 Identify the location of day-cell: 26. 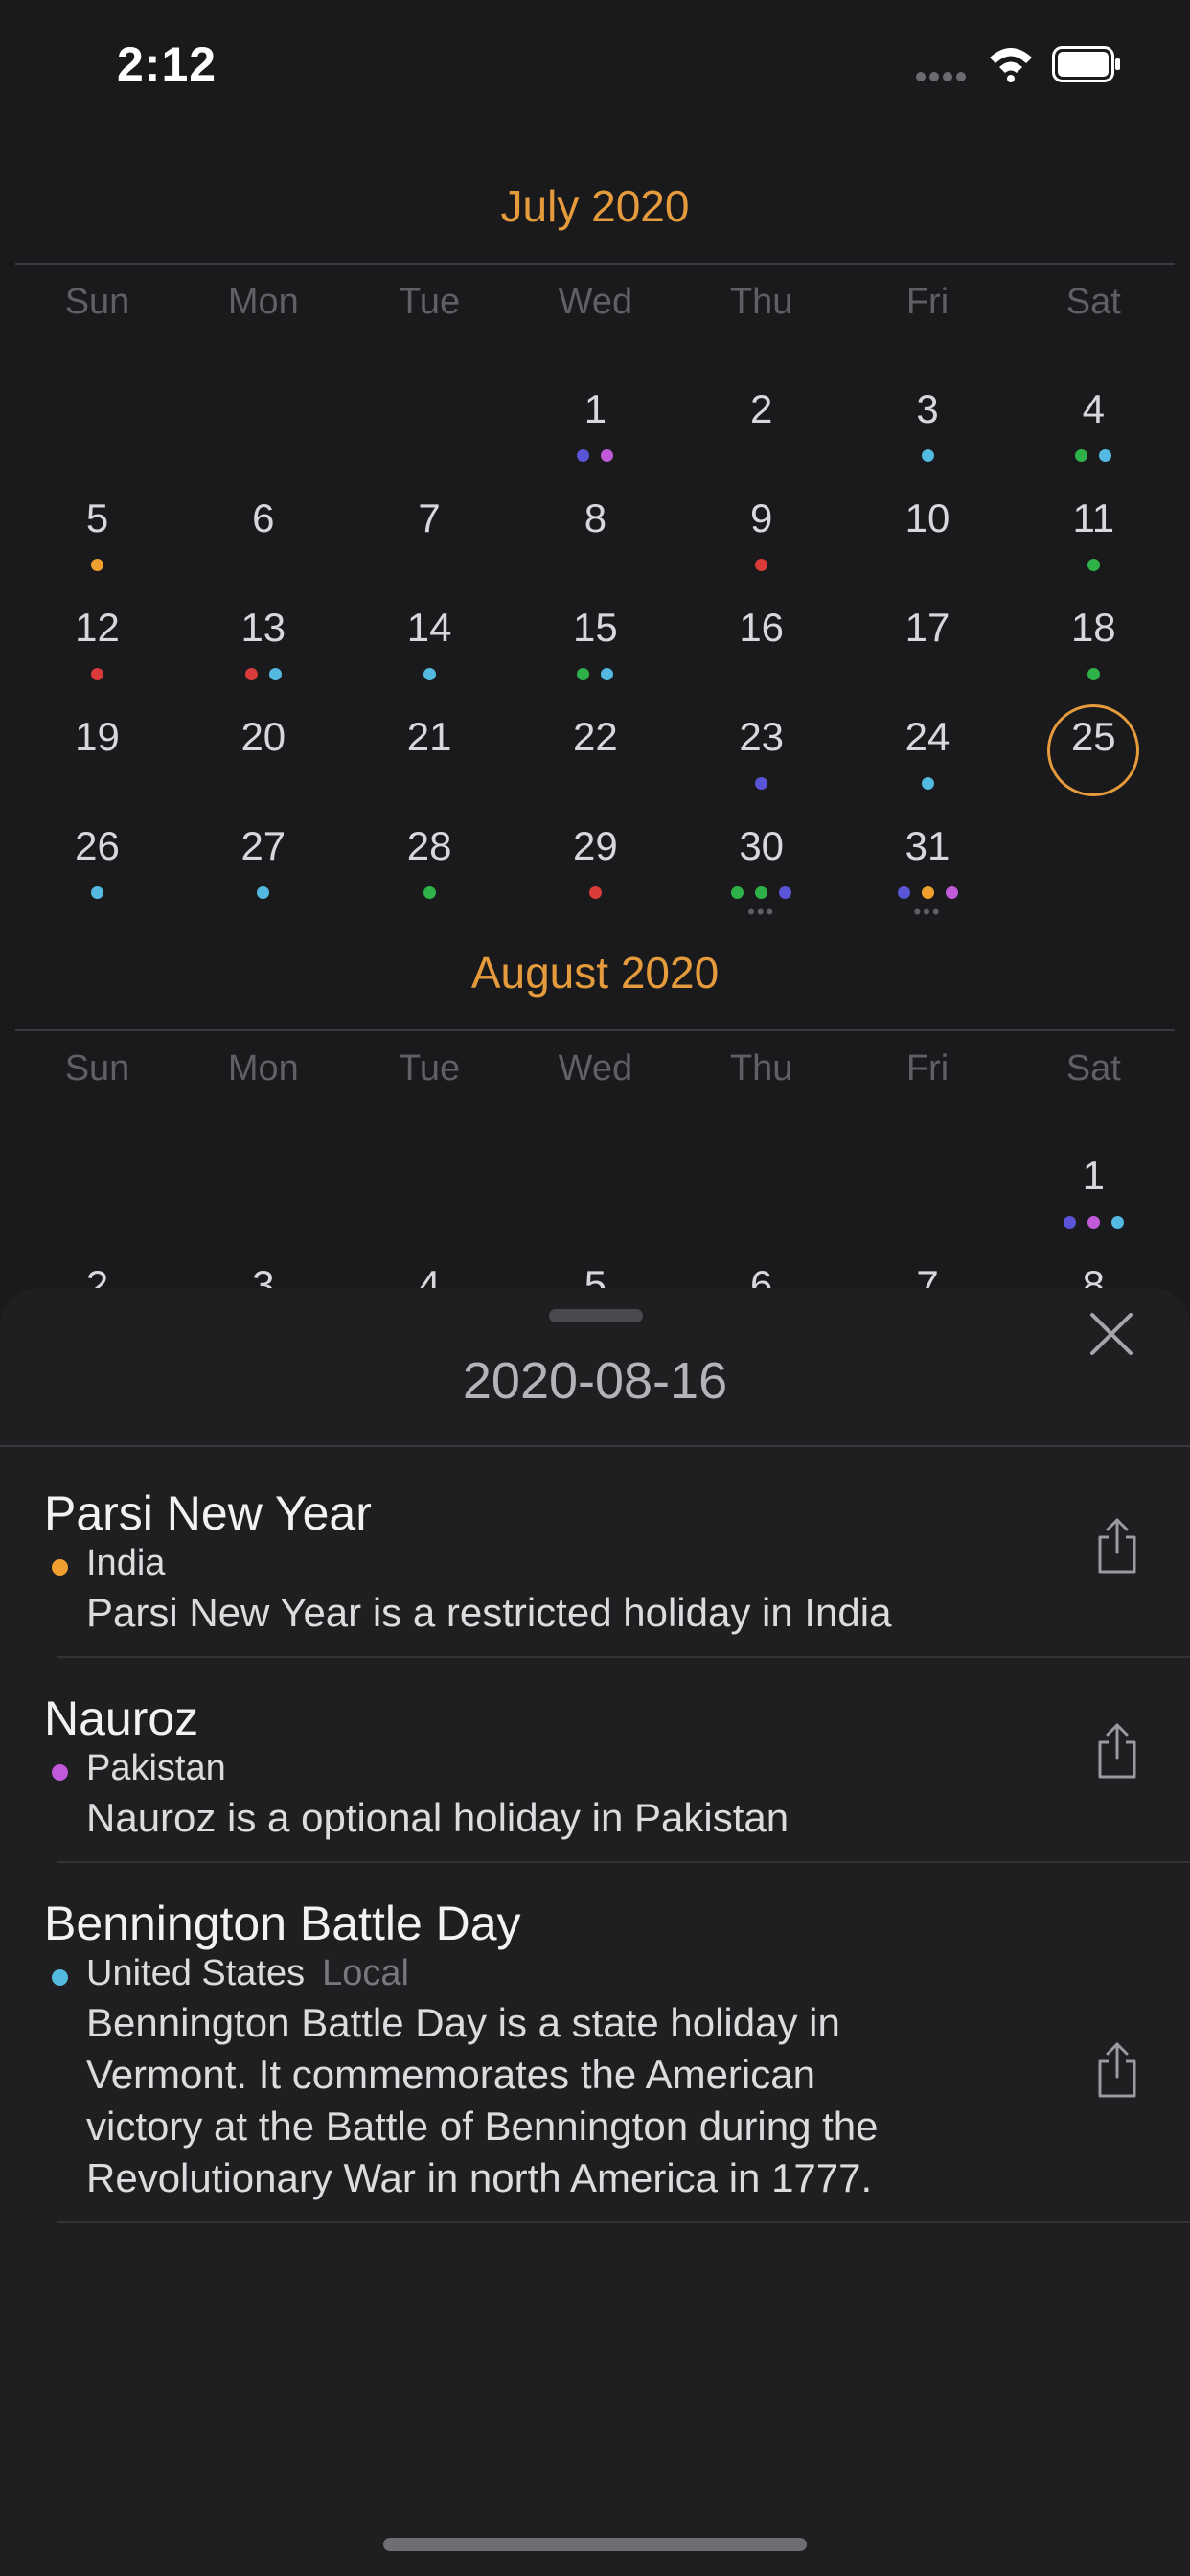
(97, 876).